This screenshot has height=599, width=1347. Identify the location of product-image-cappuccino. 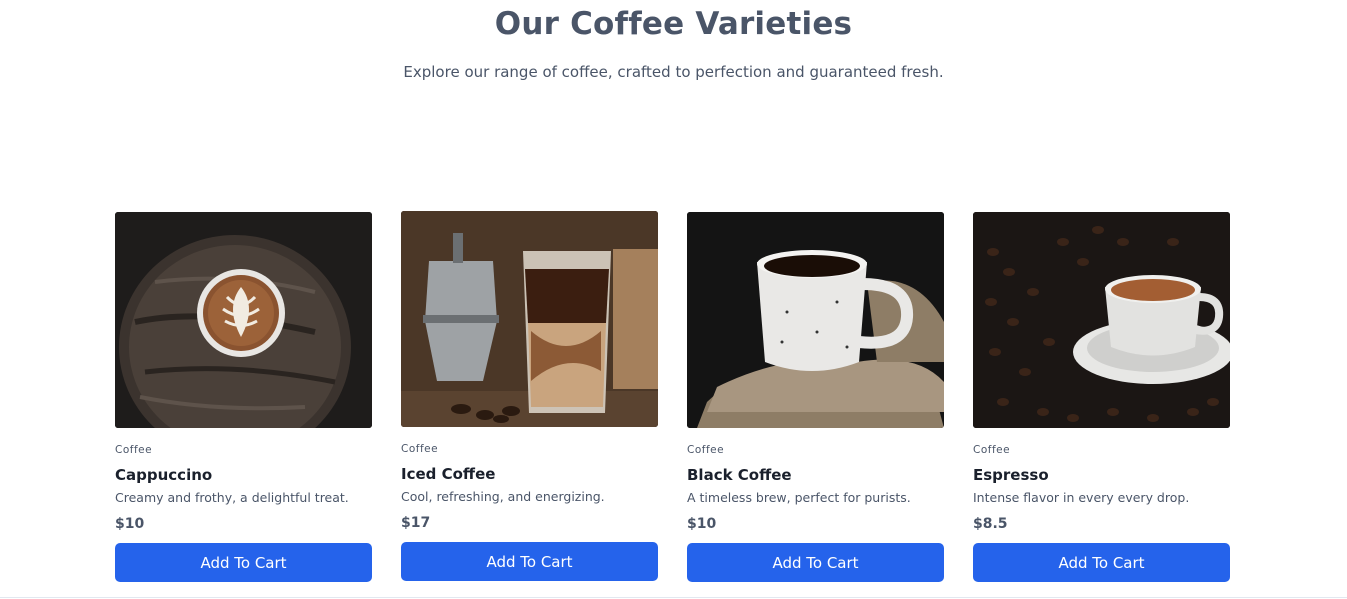
(243, 320).